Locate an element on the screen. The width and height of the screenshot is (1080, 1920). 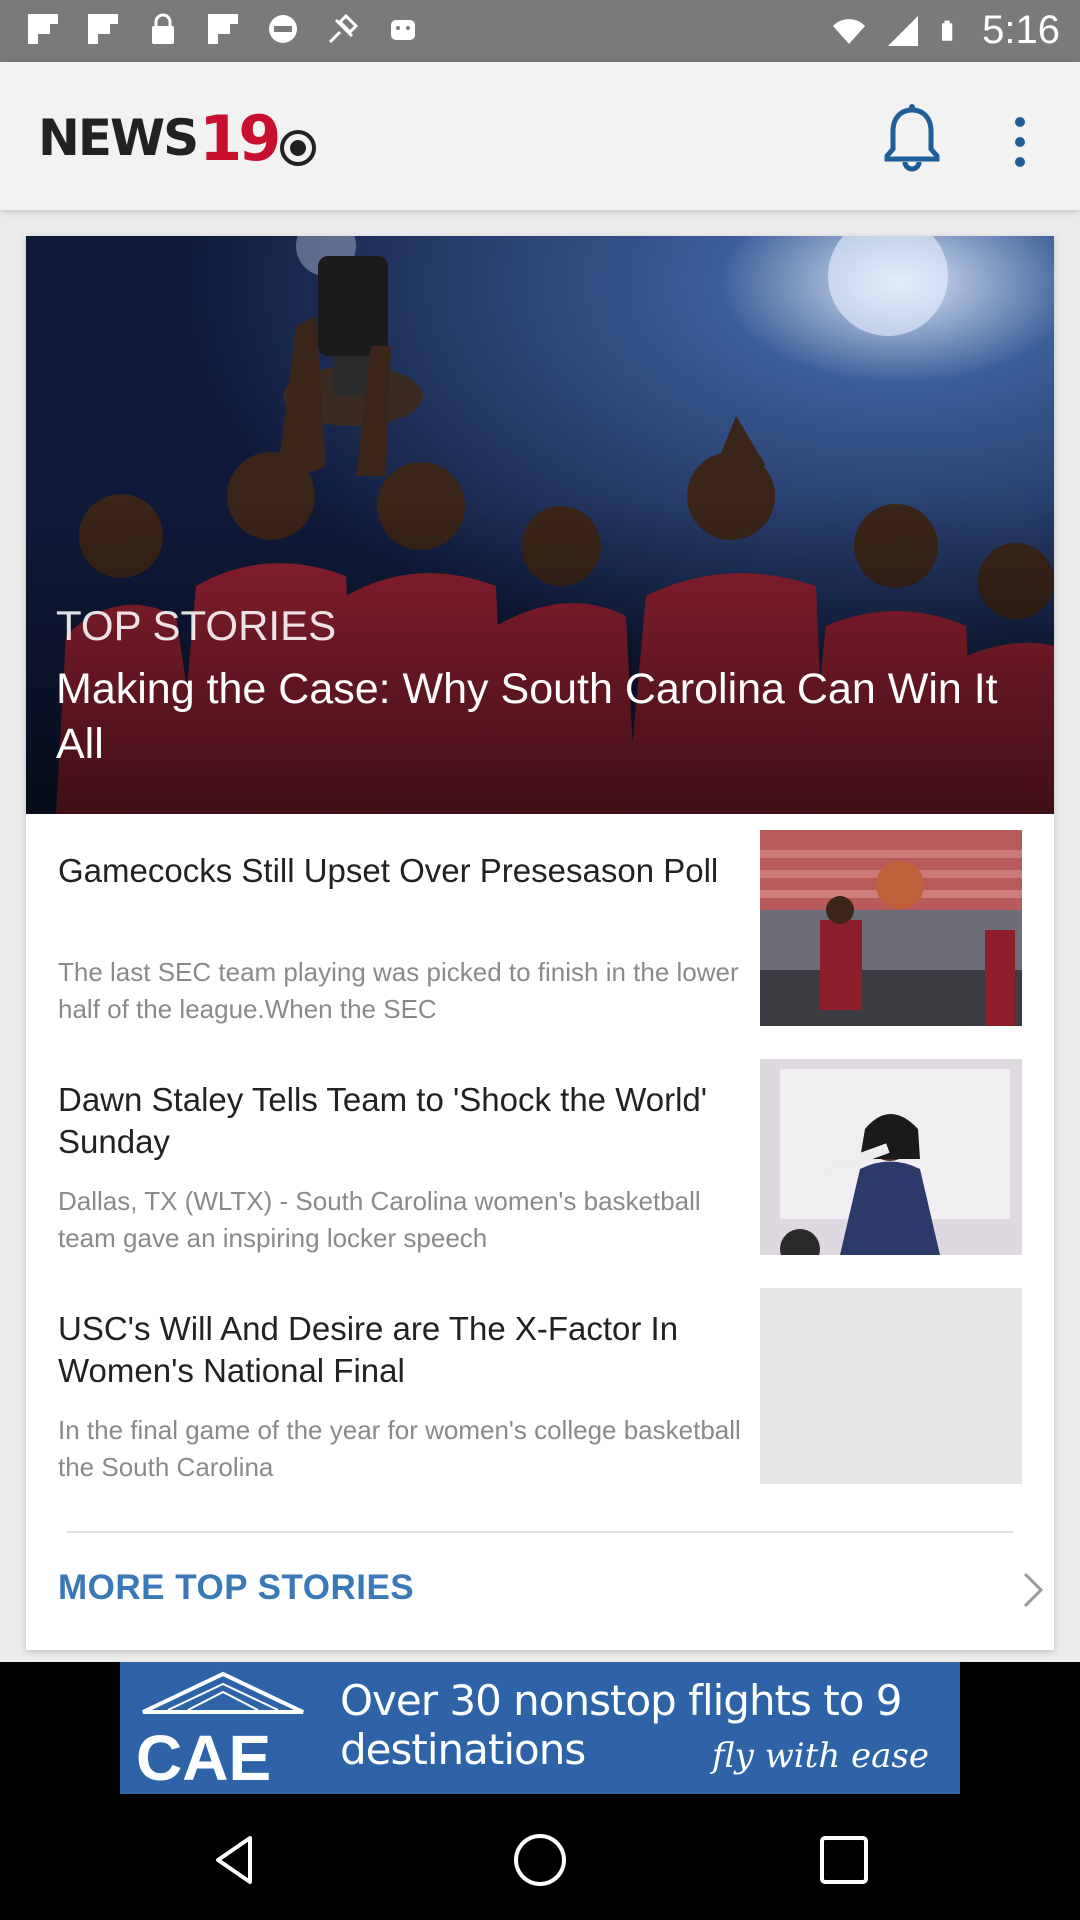
more-top-stories-label: MORE TOP STORIES is located at coordinates (236, 1588).